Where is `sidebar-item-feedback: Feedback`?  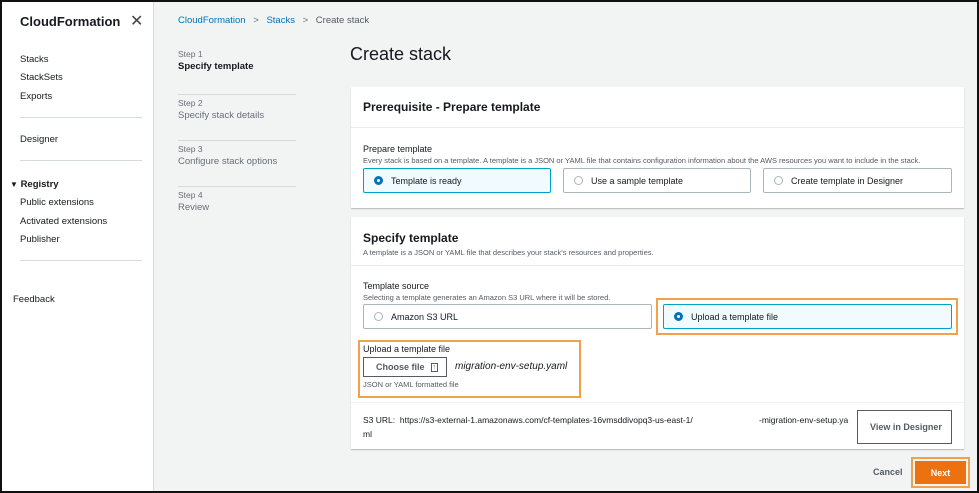 sidebar-item-feedback: Feedback is located at coordinates (34, 299).